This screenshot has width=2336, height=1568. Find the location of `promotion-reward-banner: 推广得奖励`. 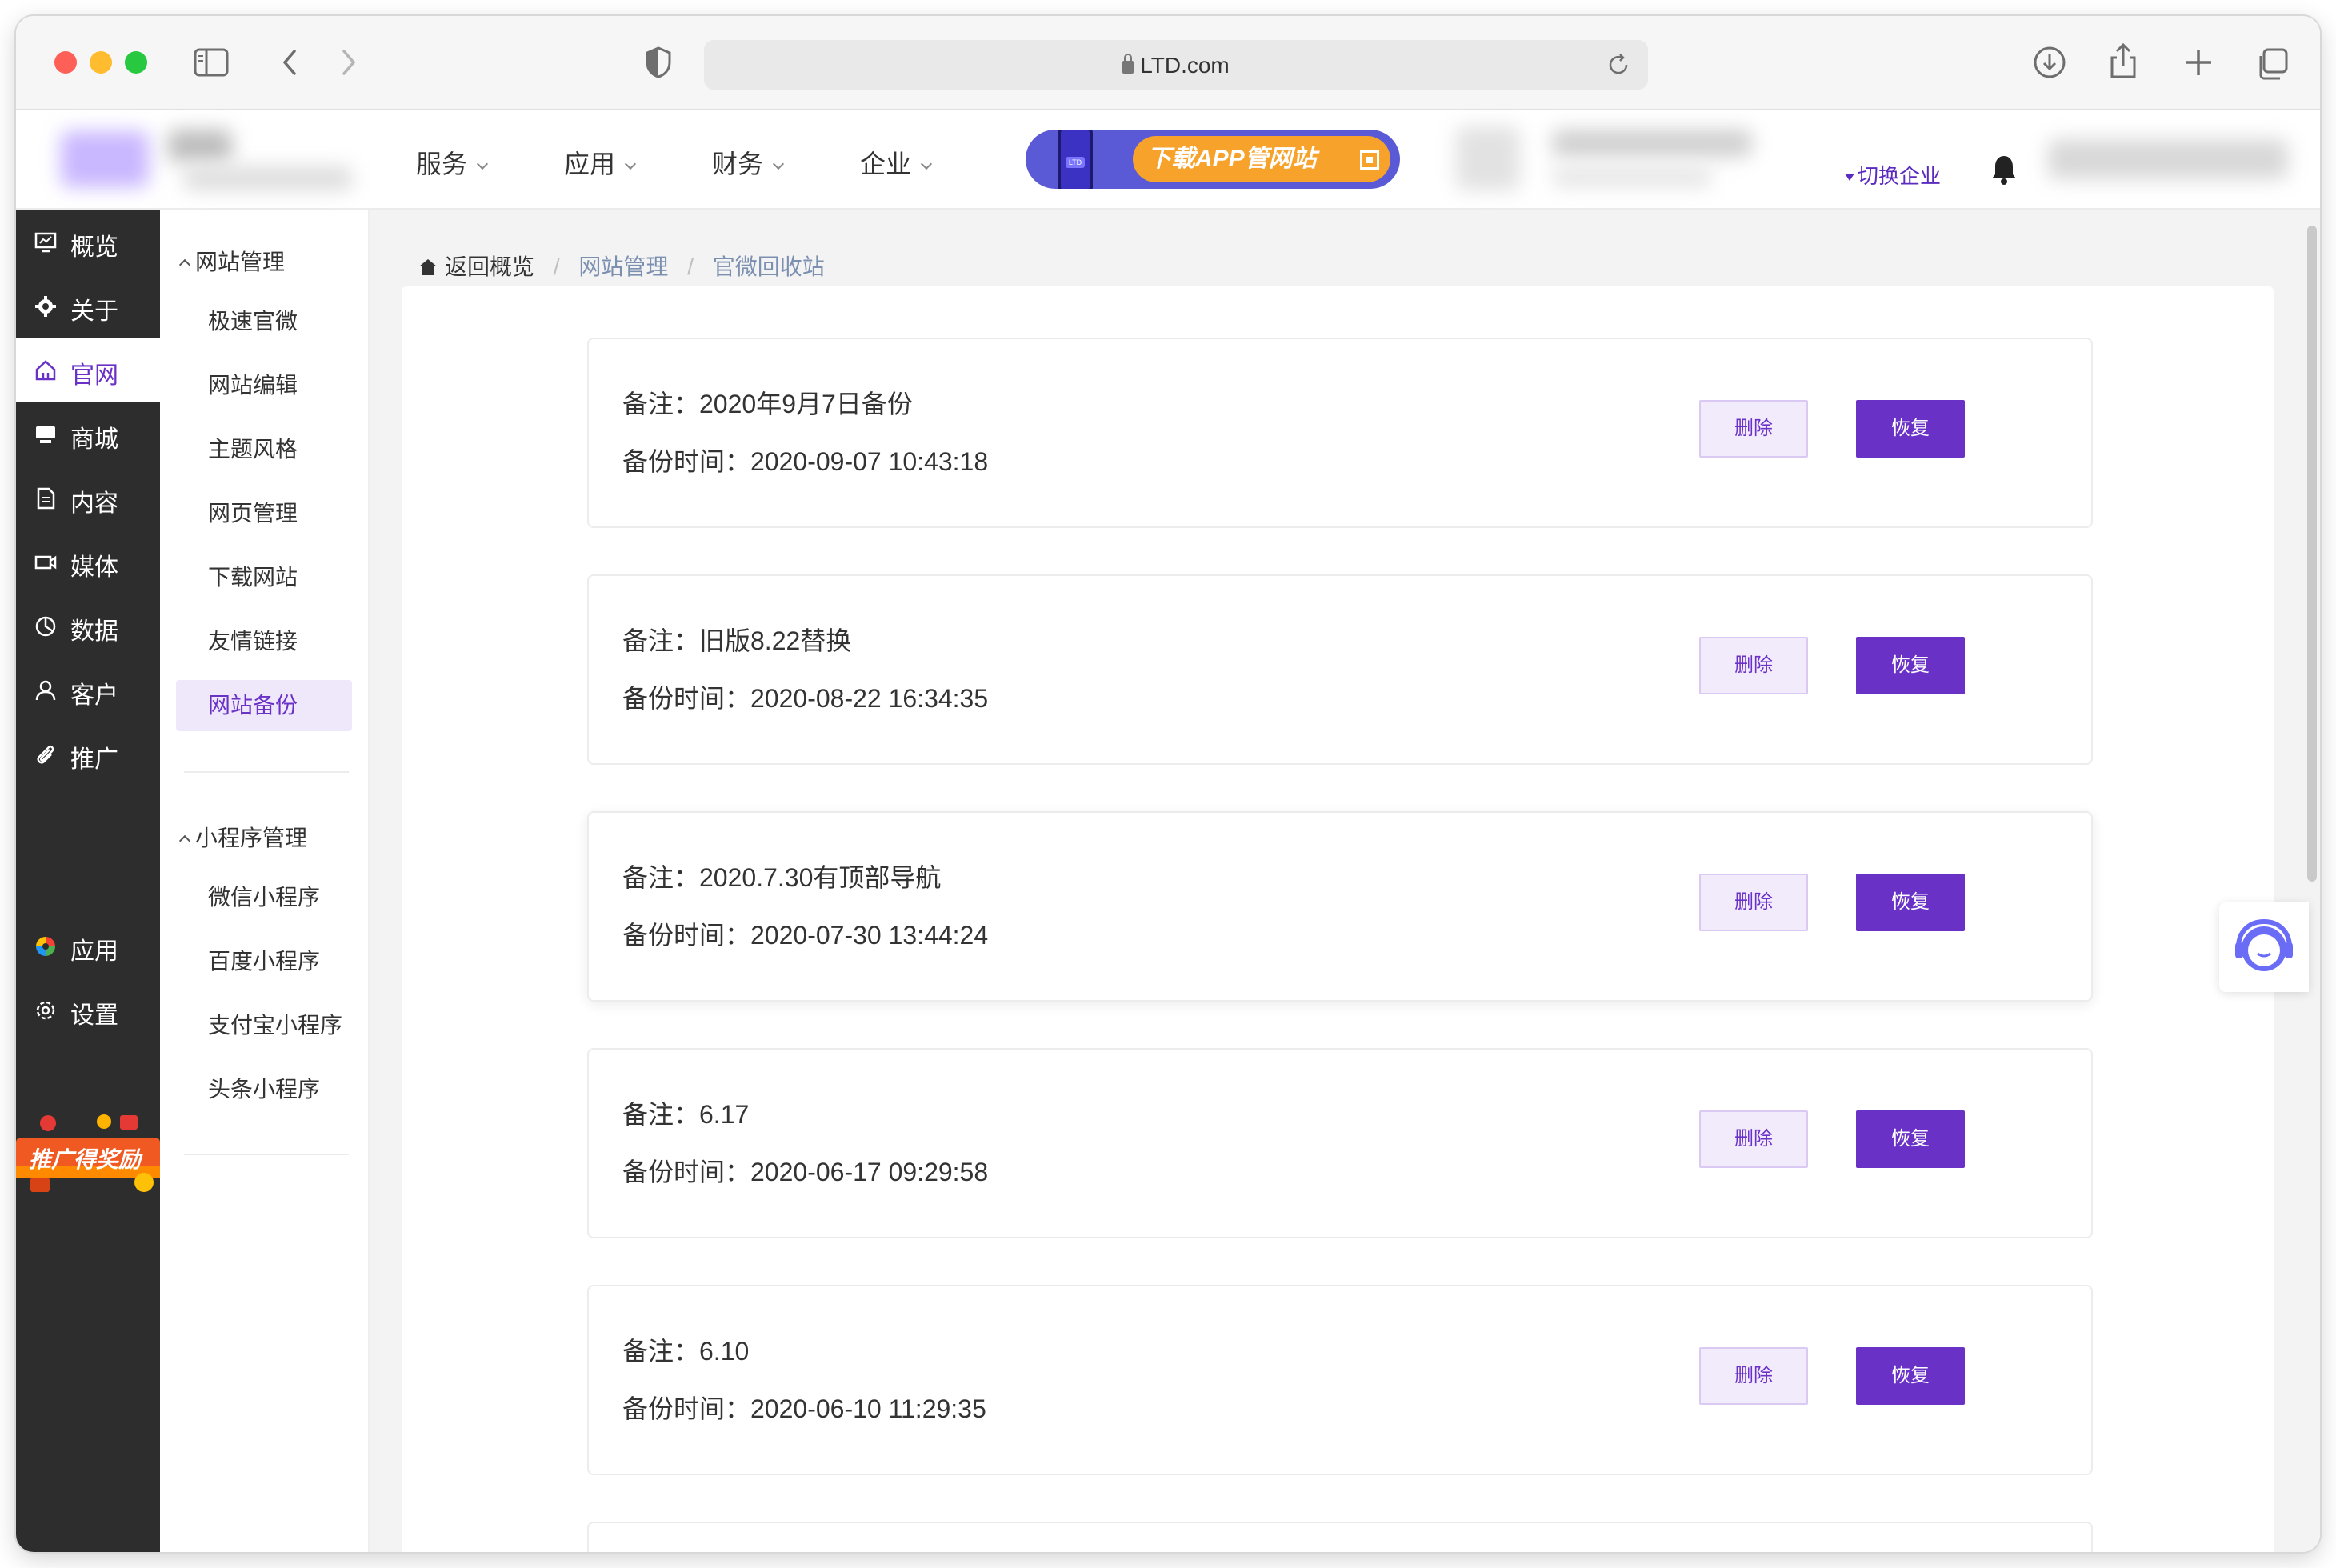

promotion-reward-banner: 推广得奖励 is located at coordinates (88, 1152).